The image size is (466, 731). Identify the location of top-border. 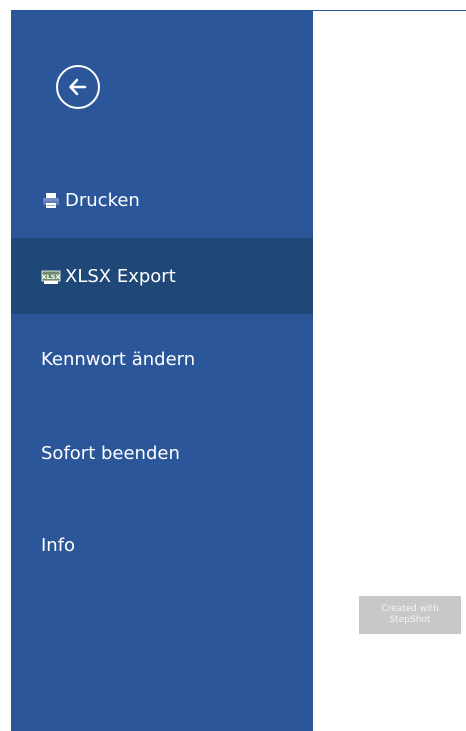
(389, 10).